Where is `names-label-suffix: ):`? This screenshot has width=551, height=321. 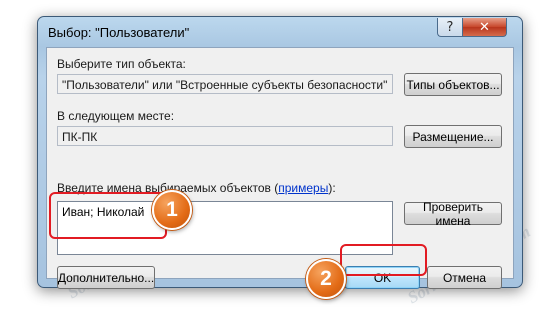
names-label-suffix: ): is located at coordinates (332, 188).